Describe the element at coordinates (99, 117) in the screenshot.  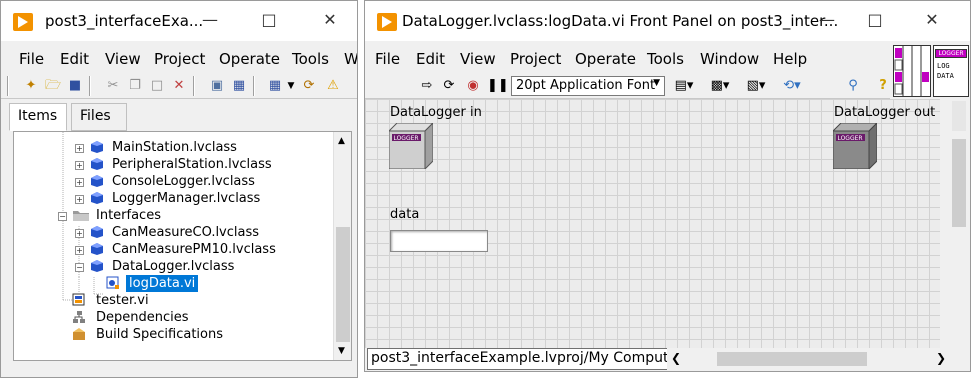
I see `tab-files: Files` at that location.